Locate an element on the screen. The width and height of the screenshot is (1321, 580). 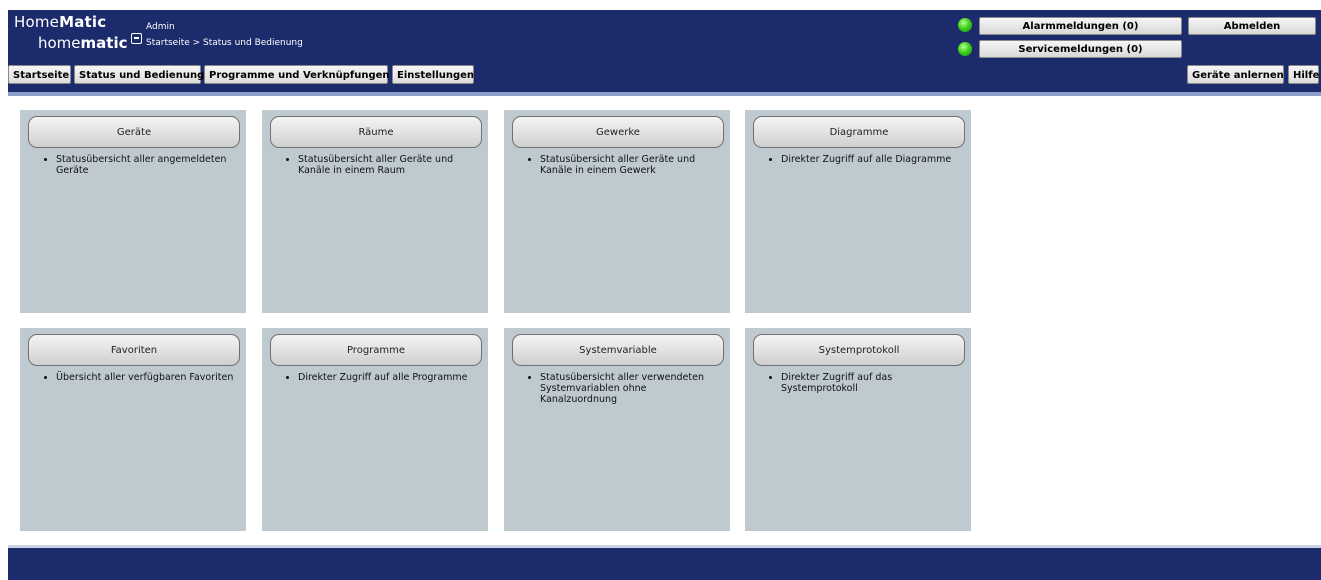
programme-button: Programme is located at coordinates (376, 350).